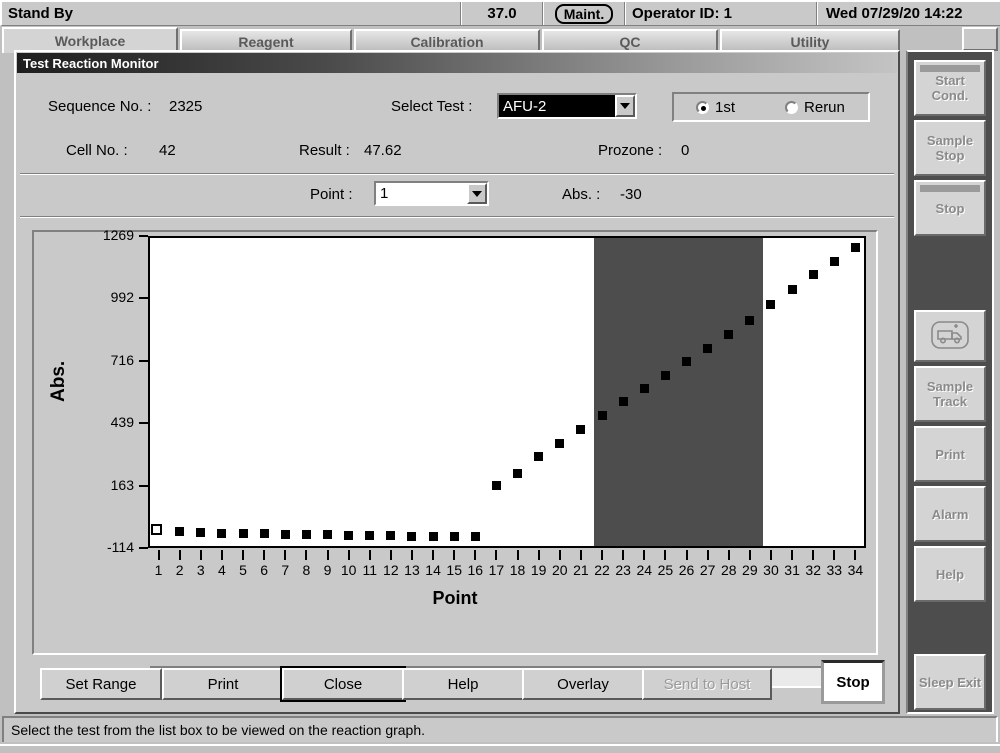 The height and width of the screenshot is (753, 1000). Describe the element at coordinates (100, 106) in the screenshot. I see `sequence-no-label: Sequence No. :` at that location.